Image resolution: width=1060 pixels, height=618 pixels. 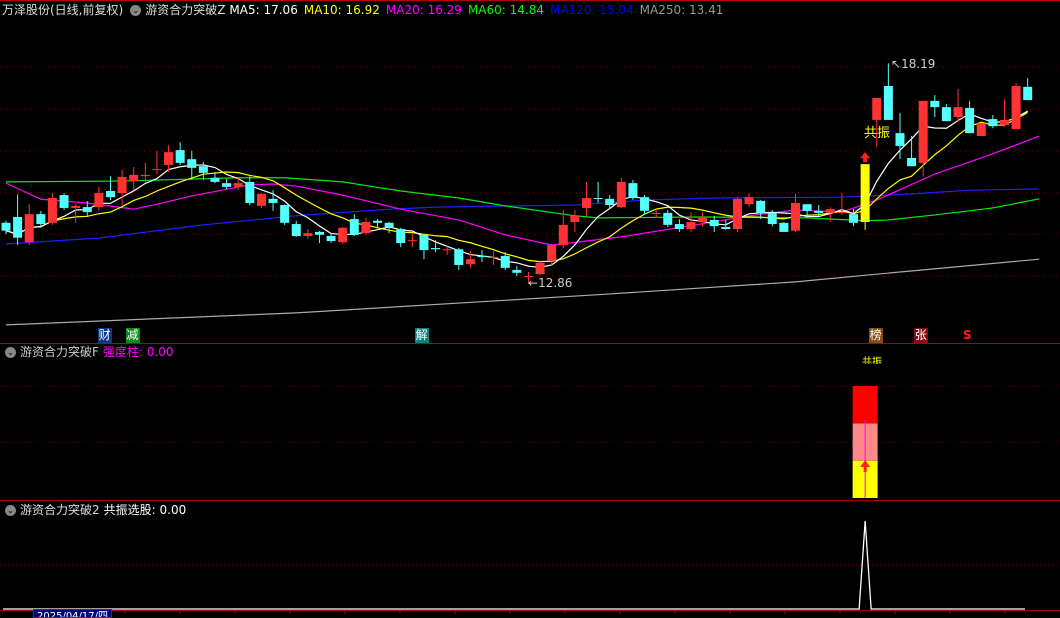 I want to click on low-price-value: 12.86, so click(x=555, y=283).